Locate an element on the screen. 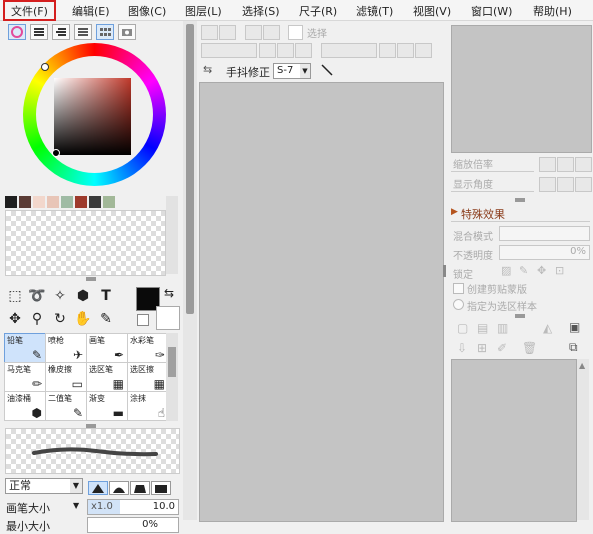  new-layer-set-icon: ▥ is located at coordinates (502, 328).